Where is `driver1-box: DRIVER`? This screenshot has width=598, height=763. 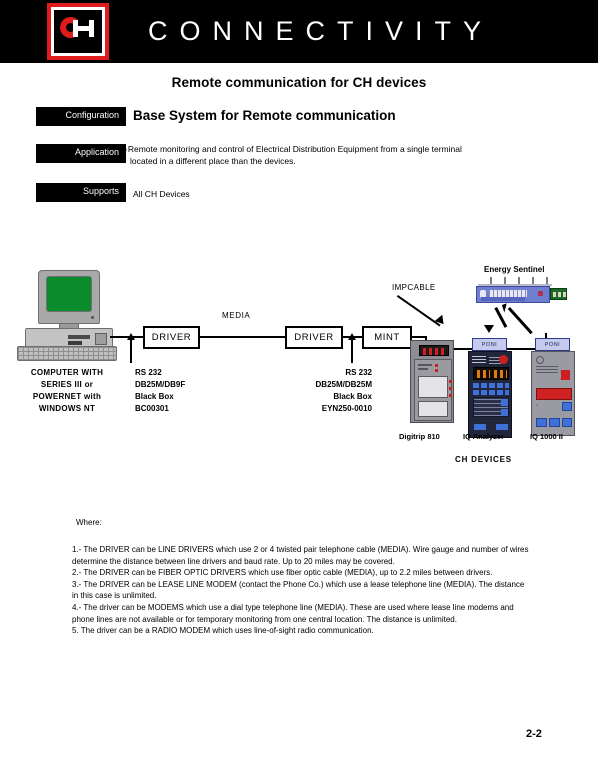
driver1-box: DRIVER is located at coordinates (171, 337).